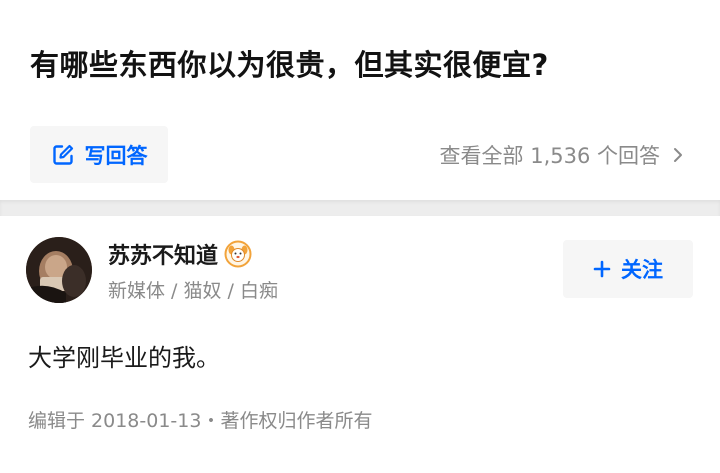 The image size is (720, 473). Describe the element at coordinates (238, 254) in the screenshot. I see `dog-badge-icon` at that location.